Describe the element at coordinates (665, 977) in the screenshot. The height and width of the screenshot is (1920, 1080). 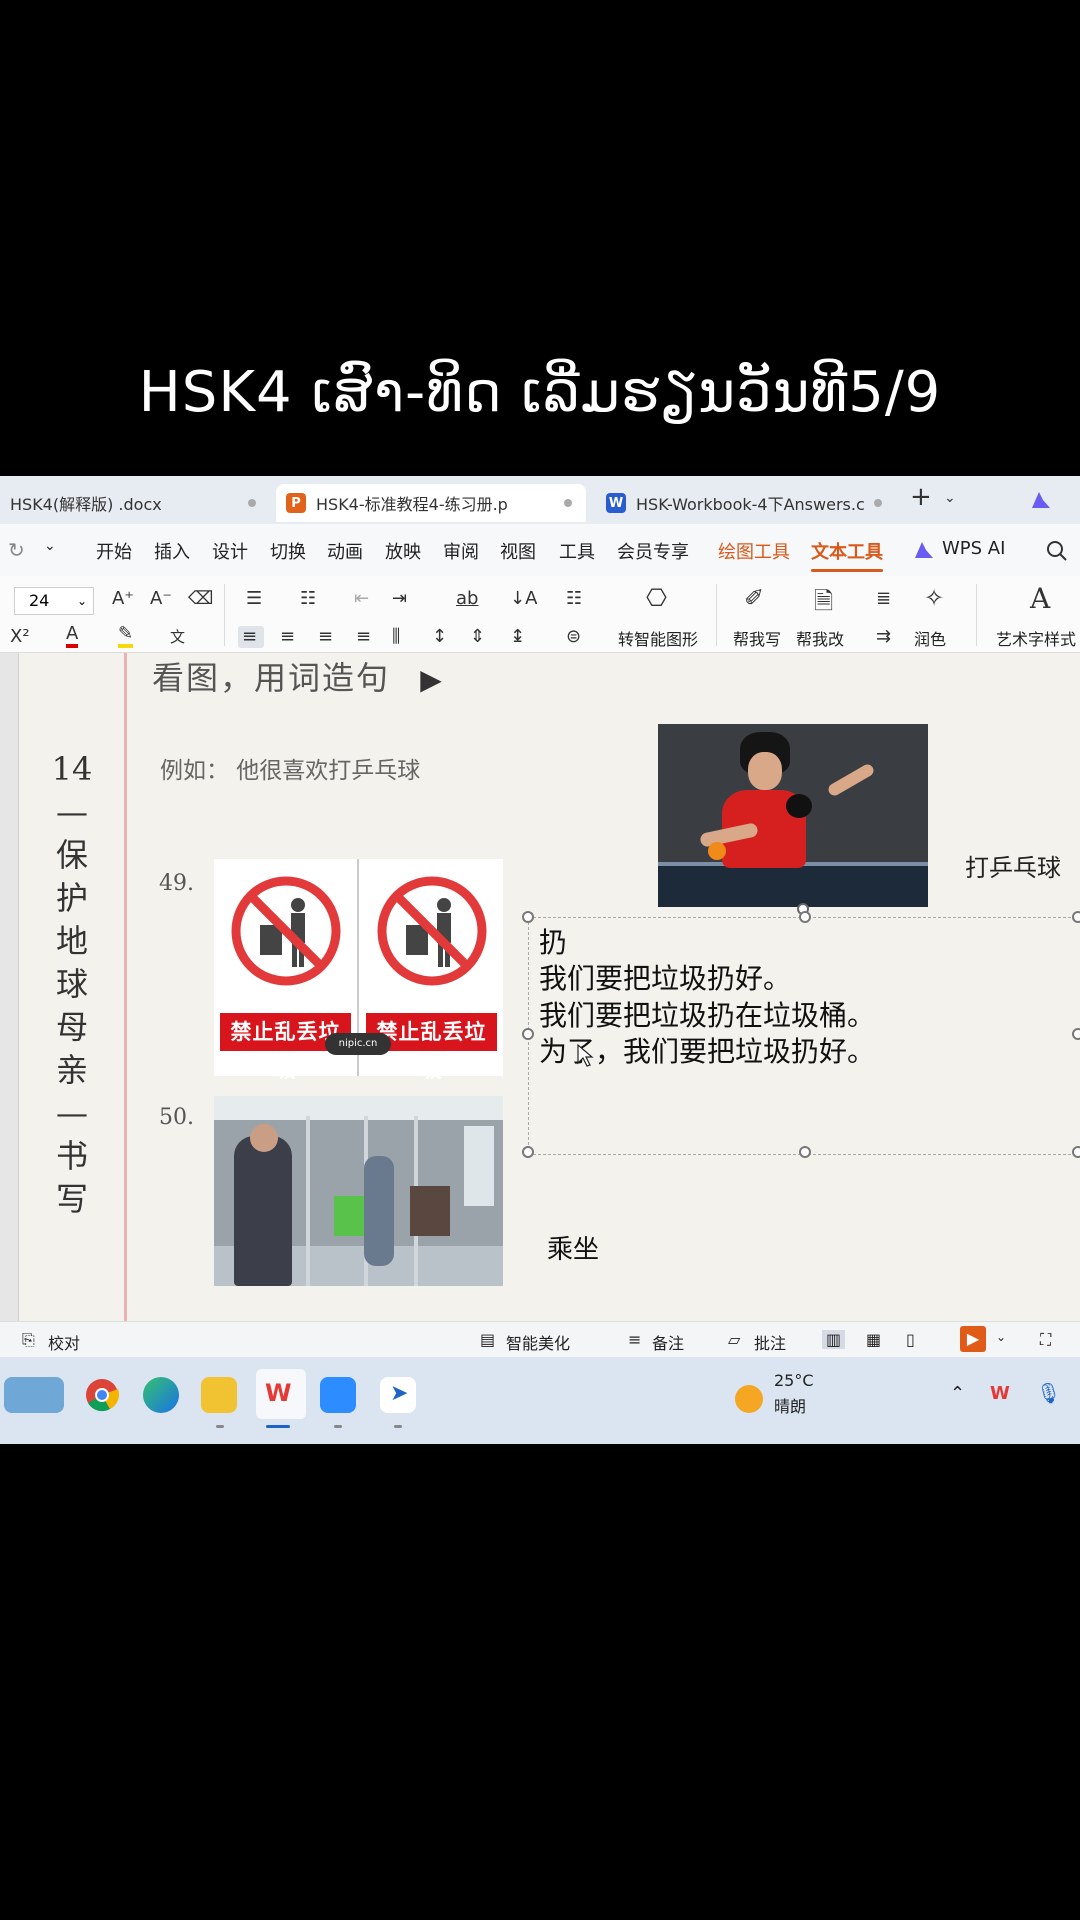
I see `answer-line-2: 我们要把垃圾扔好。` at that location.